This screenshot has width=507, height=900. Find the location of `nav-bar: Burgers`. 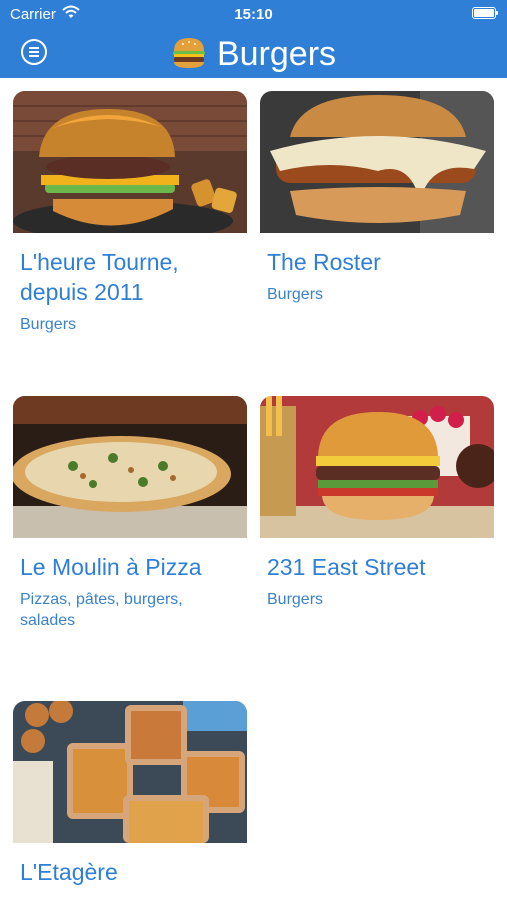

nav-bar: Burgers is located at coordinates (253, 53).